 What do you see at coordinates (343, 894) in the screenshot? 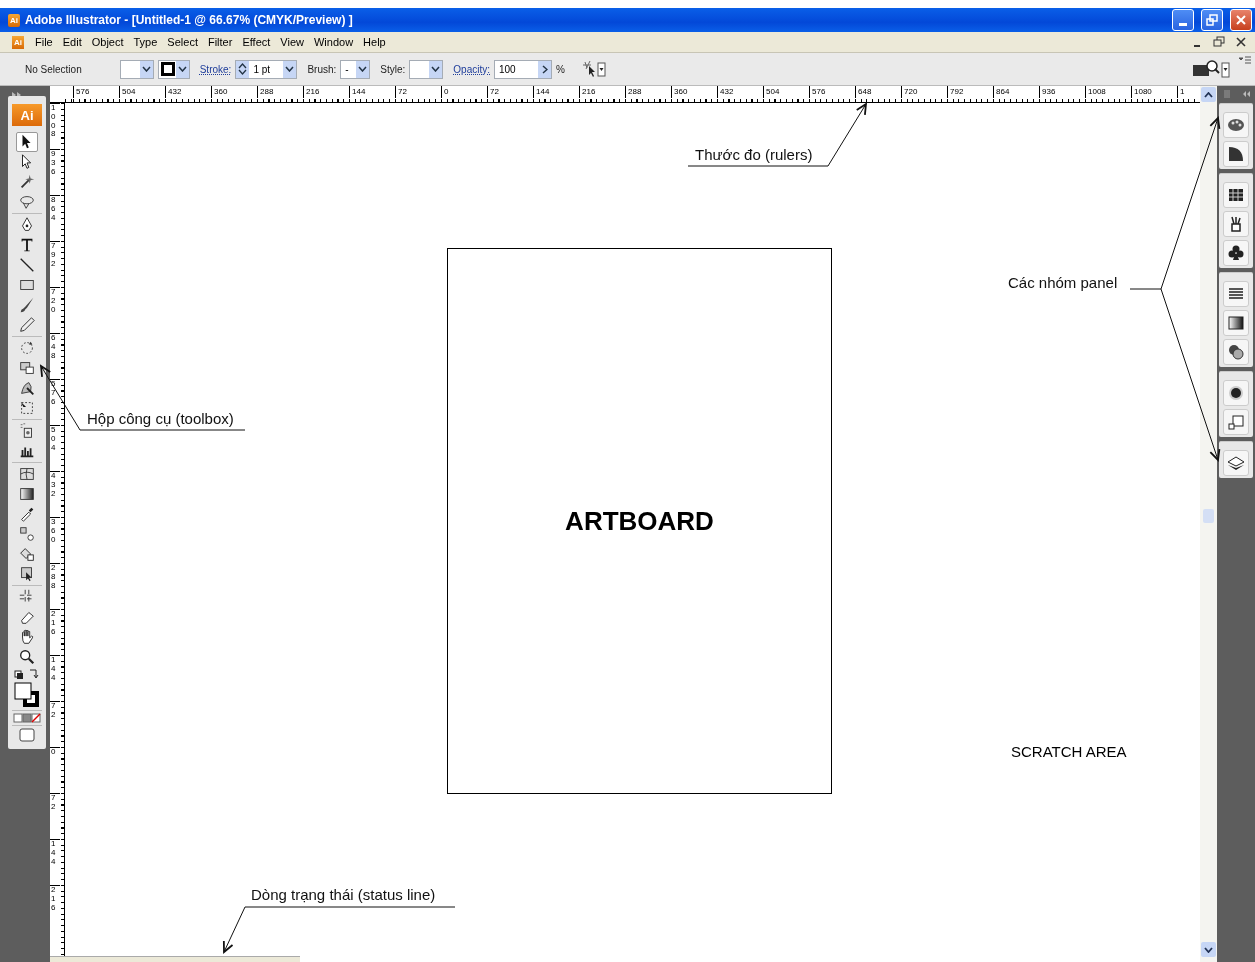
I see `annotation-label: Dòng trạng thái (status line)` at bounding box center [343, 894].